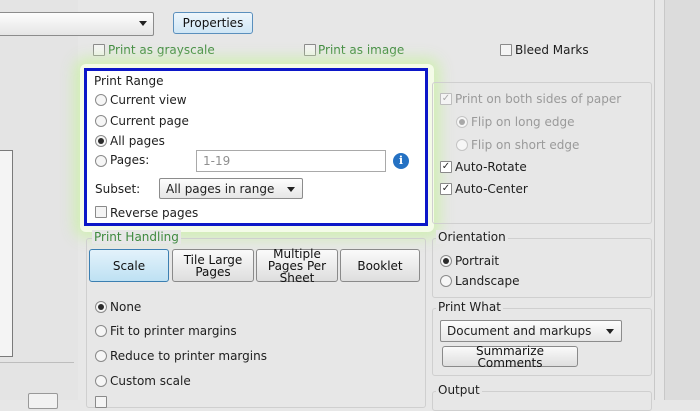 This screenshot has width=700, height=411. What do you see at coordinates (101, 402) in the screenshot?
I see `option-checkbox` at bounding box center [101, 402].